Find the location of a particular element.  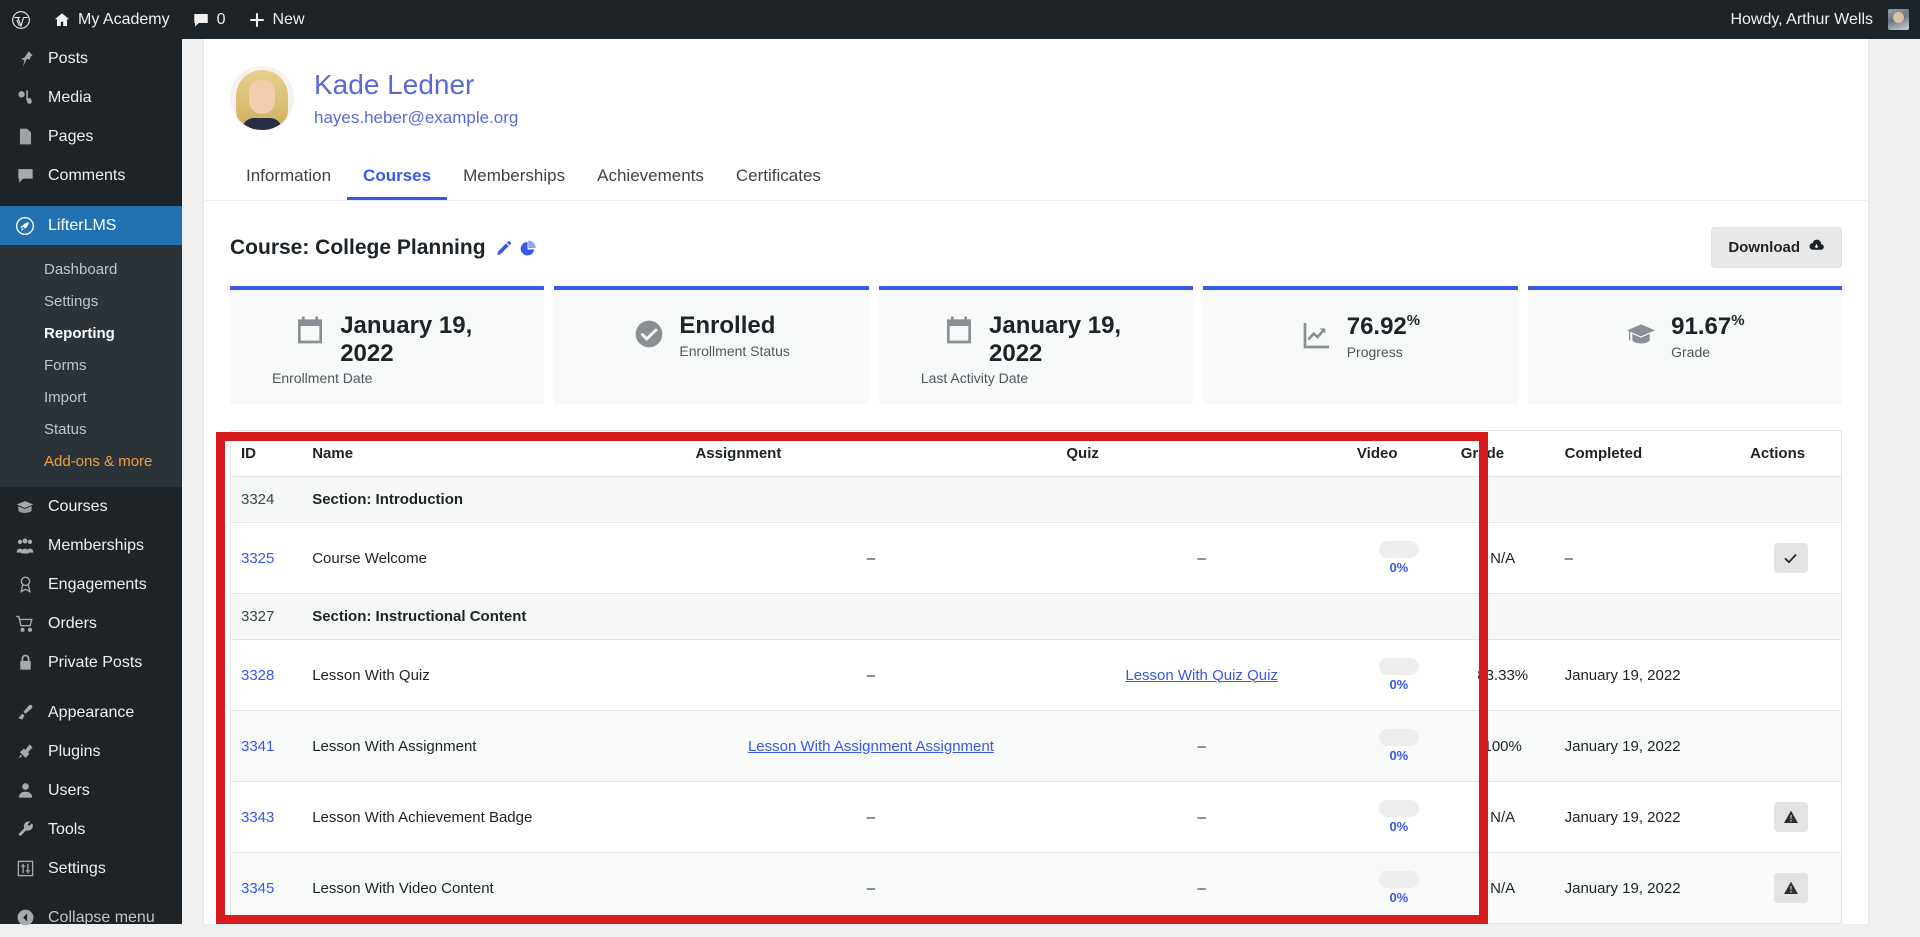

trend-up-icon is located at coordinates (1318, 336).